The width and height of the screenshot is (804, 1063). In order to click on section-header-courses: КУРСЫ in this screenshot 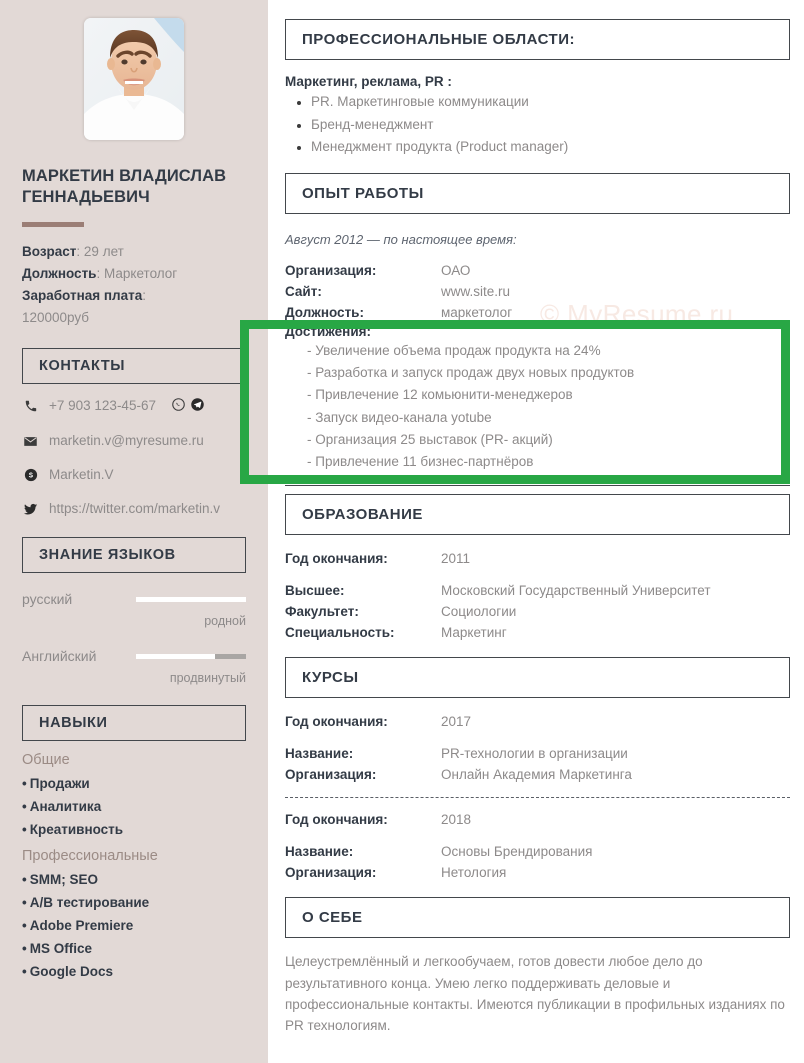, I will do `click(537, 678)`.